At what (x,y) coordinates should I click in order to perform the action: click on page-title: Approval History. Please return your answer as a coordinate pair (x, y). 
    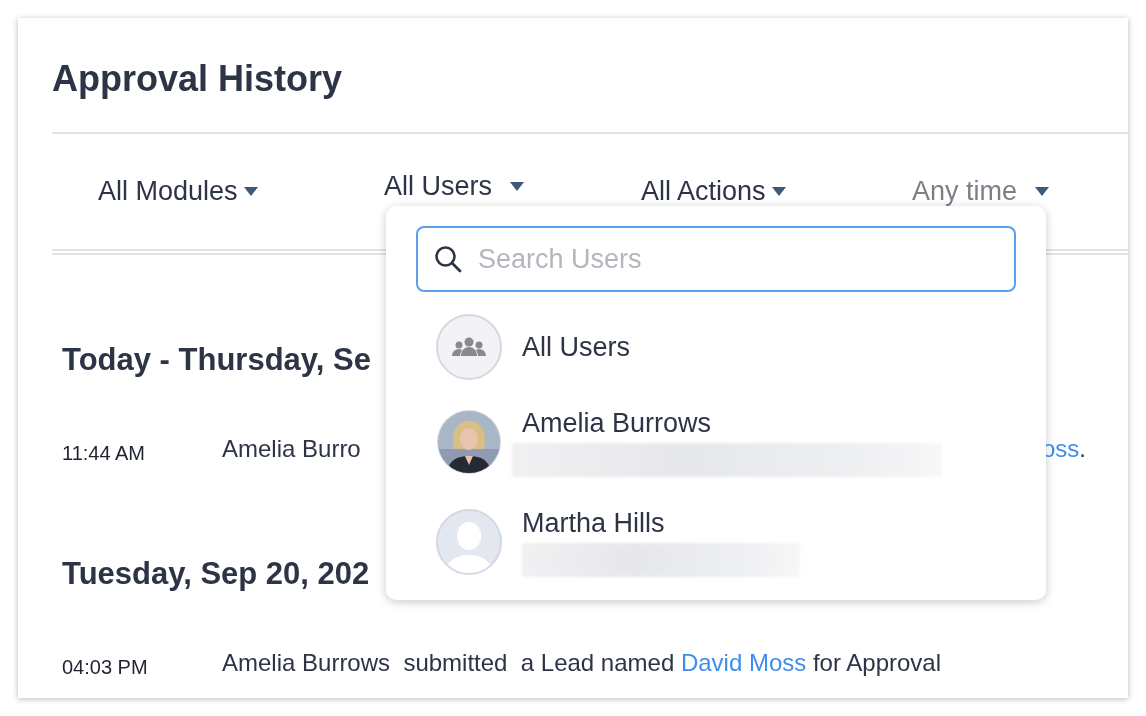
    Looking at the image, I should click on (197, 79).